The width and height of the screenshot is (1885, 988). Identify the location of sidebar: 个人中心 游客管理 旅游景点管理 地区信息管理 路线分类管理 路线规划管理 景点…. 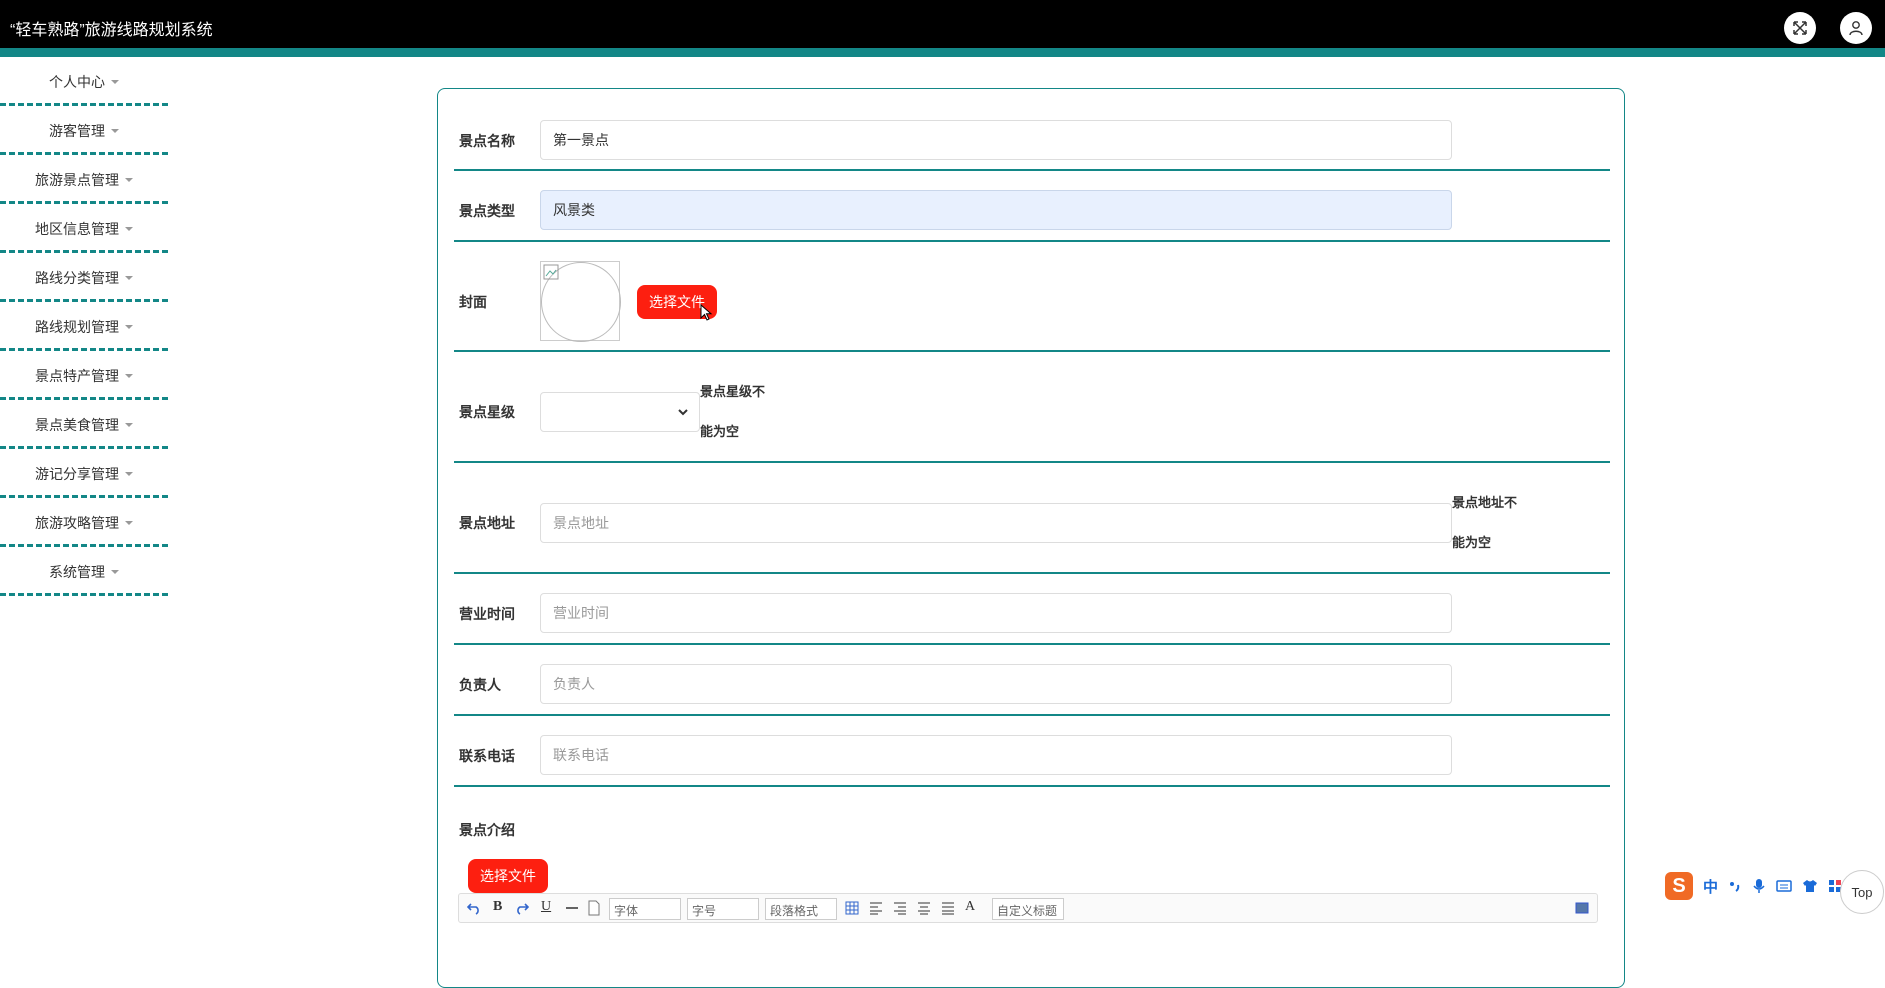
(84, 326).